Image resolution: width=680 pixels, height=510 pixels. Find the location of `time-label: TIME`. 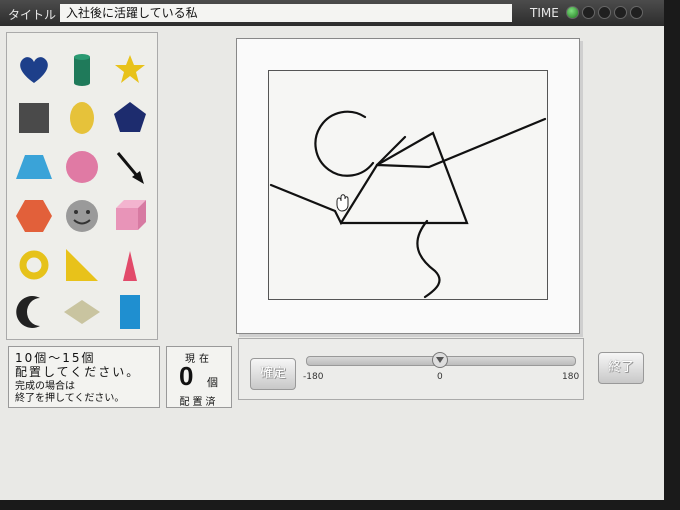

time-label: TIME is located at coordinates (544, 13).